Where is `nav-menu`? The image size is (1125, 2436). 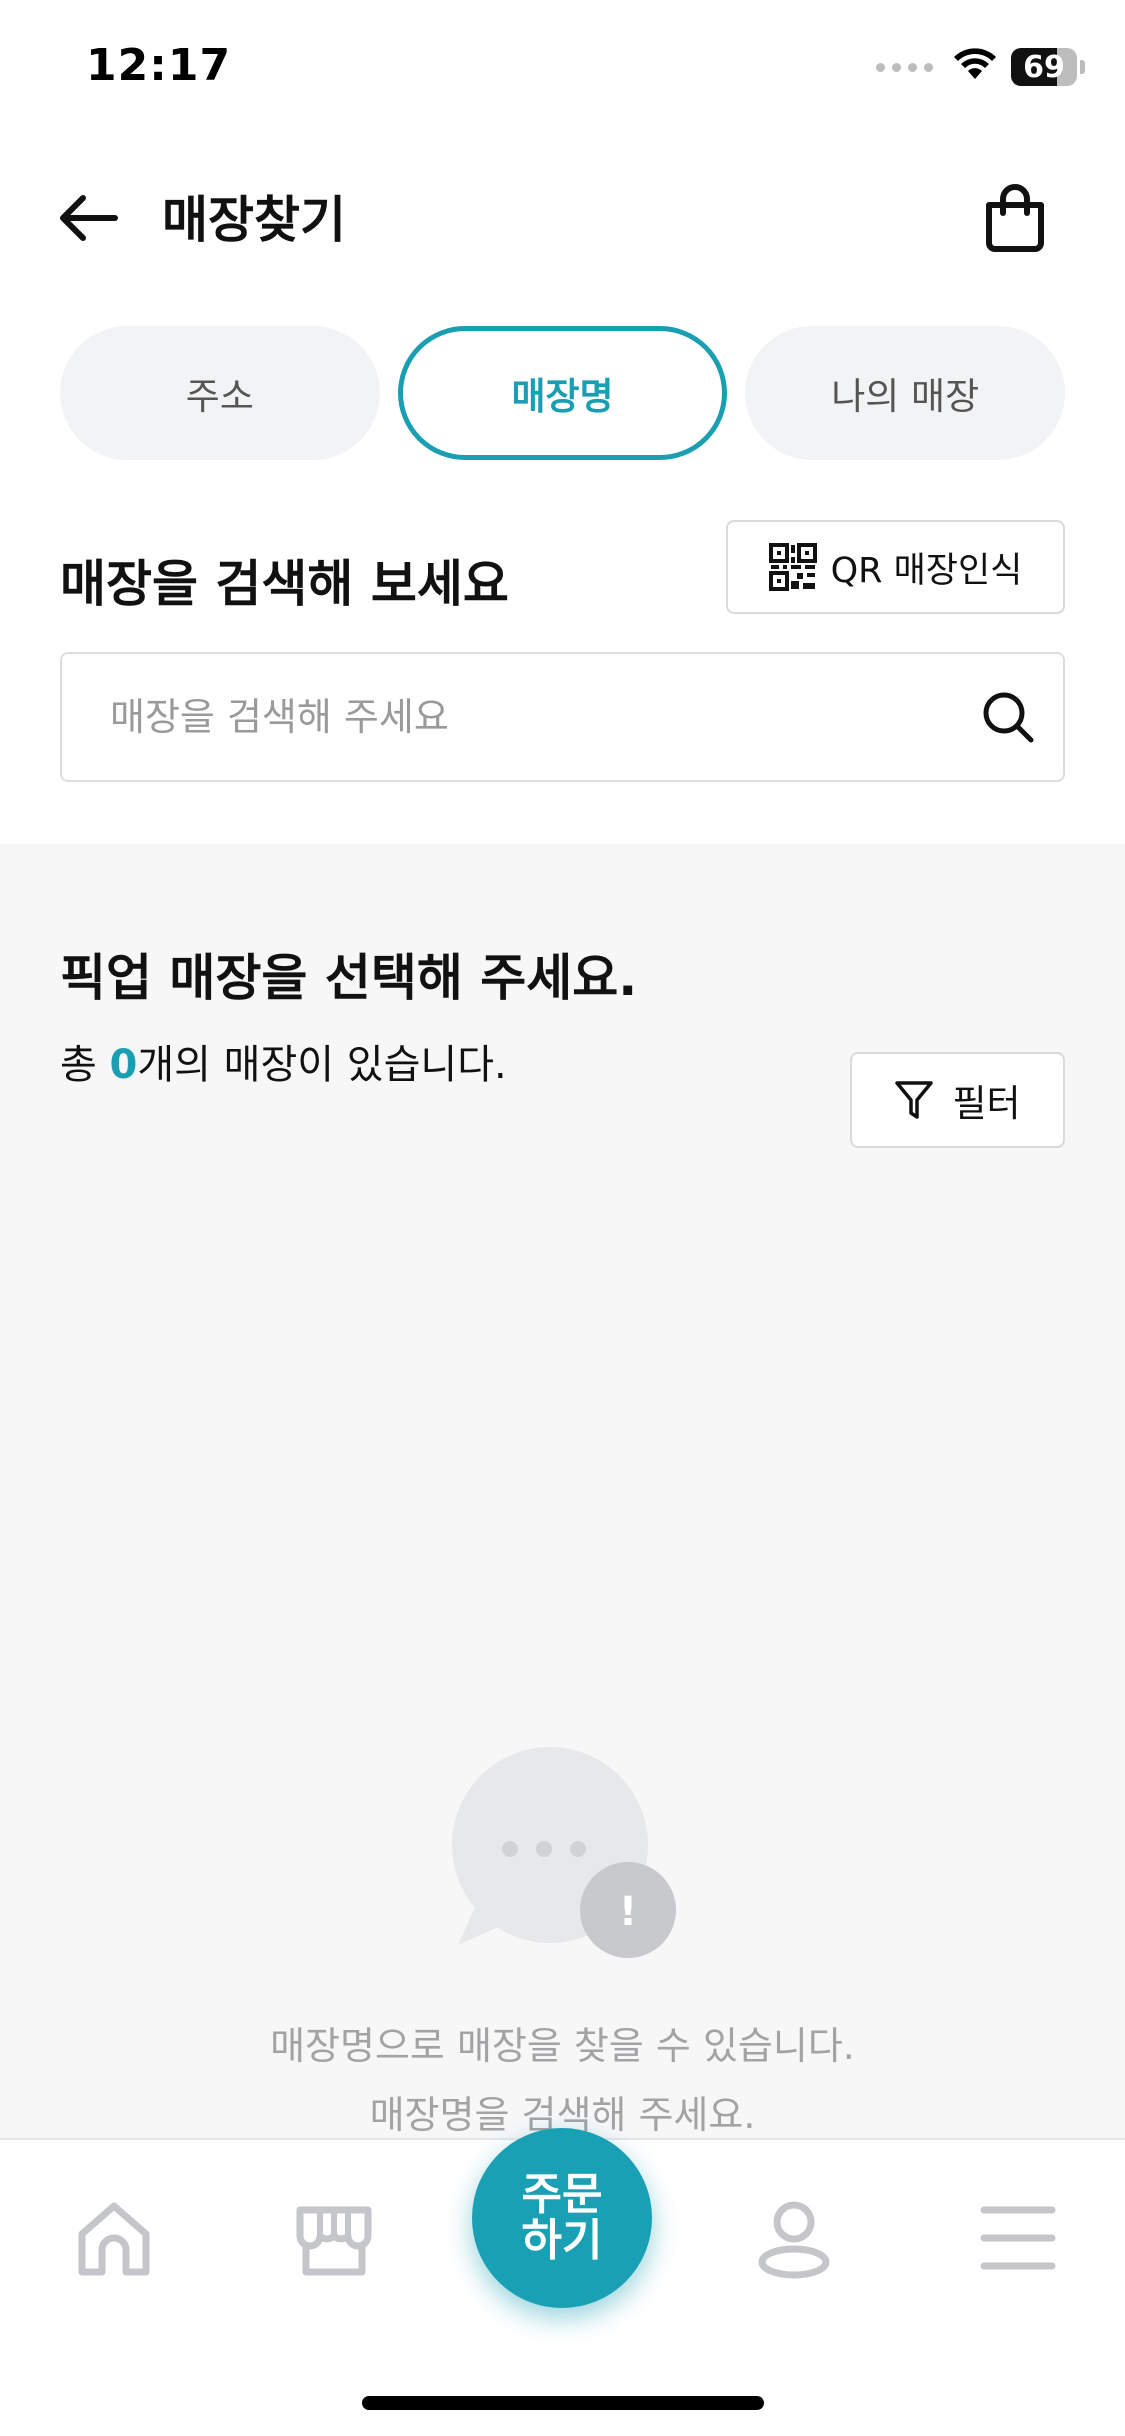
nav-menu is located at coordinates (1018, 2238).